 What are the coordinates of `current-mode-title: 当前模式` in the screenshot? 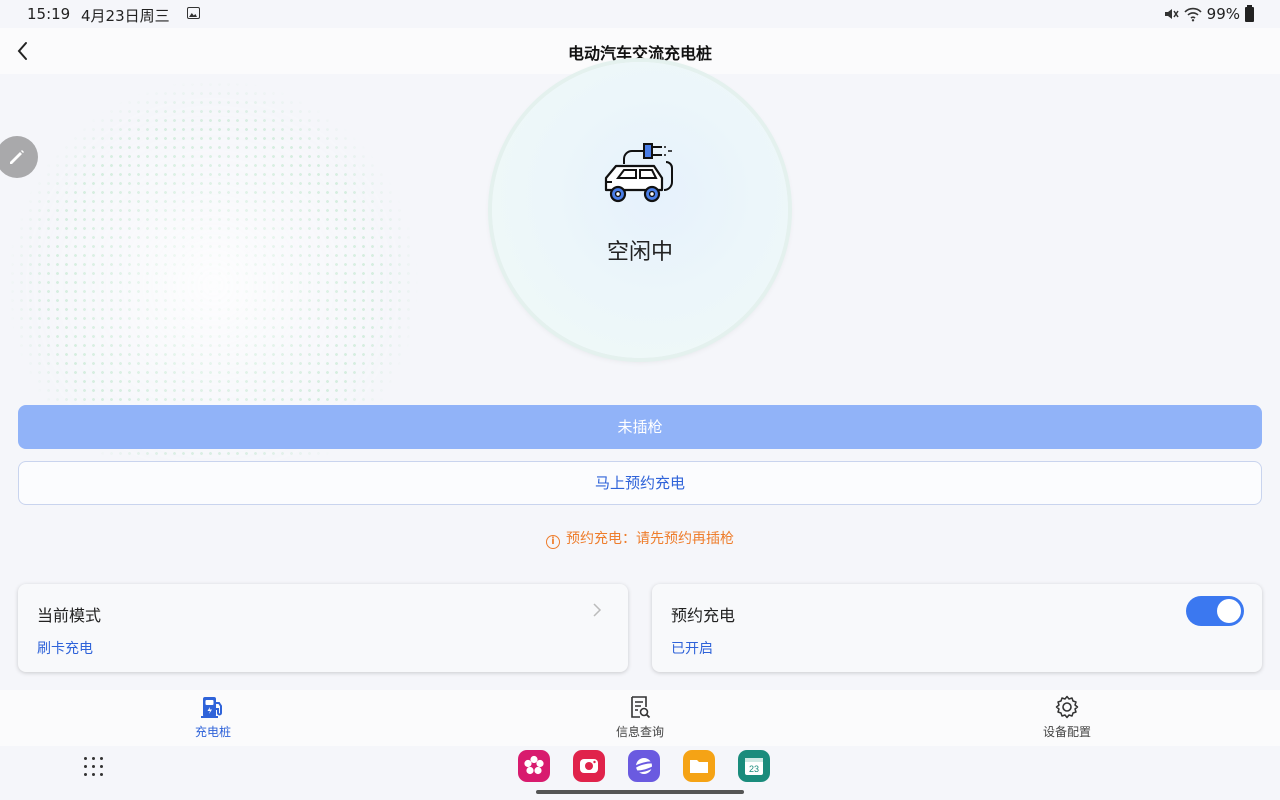 It's located at (69, 615).